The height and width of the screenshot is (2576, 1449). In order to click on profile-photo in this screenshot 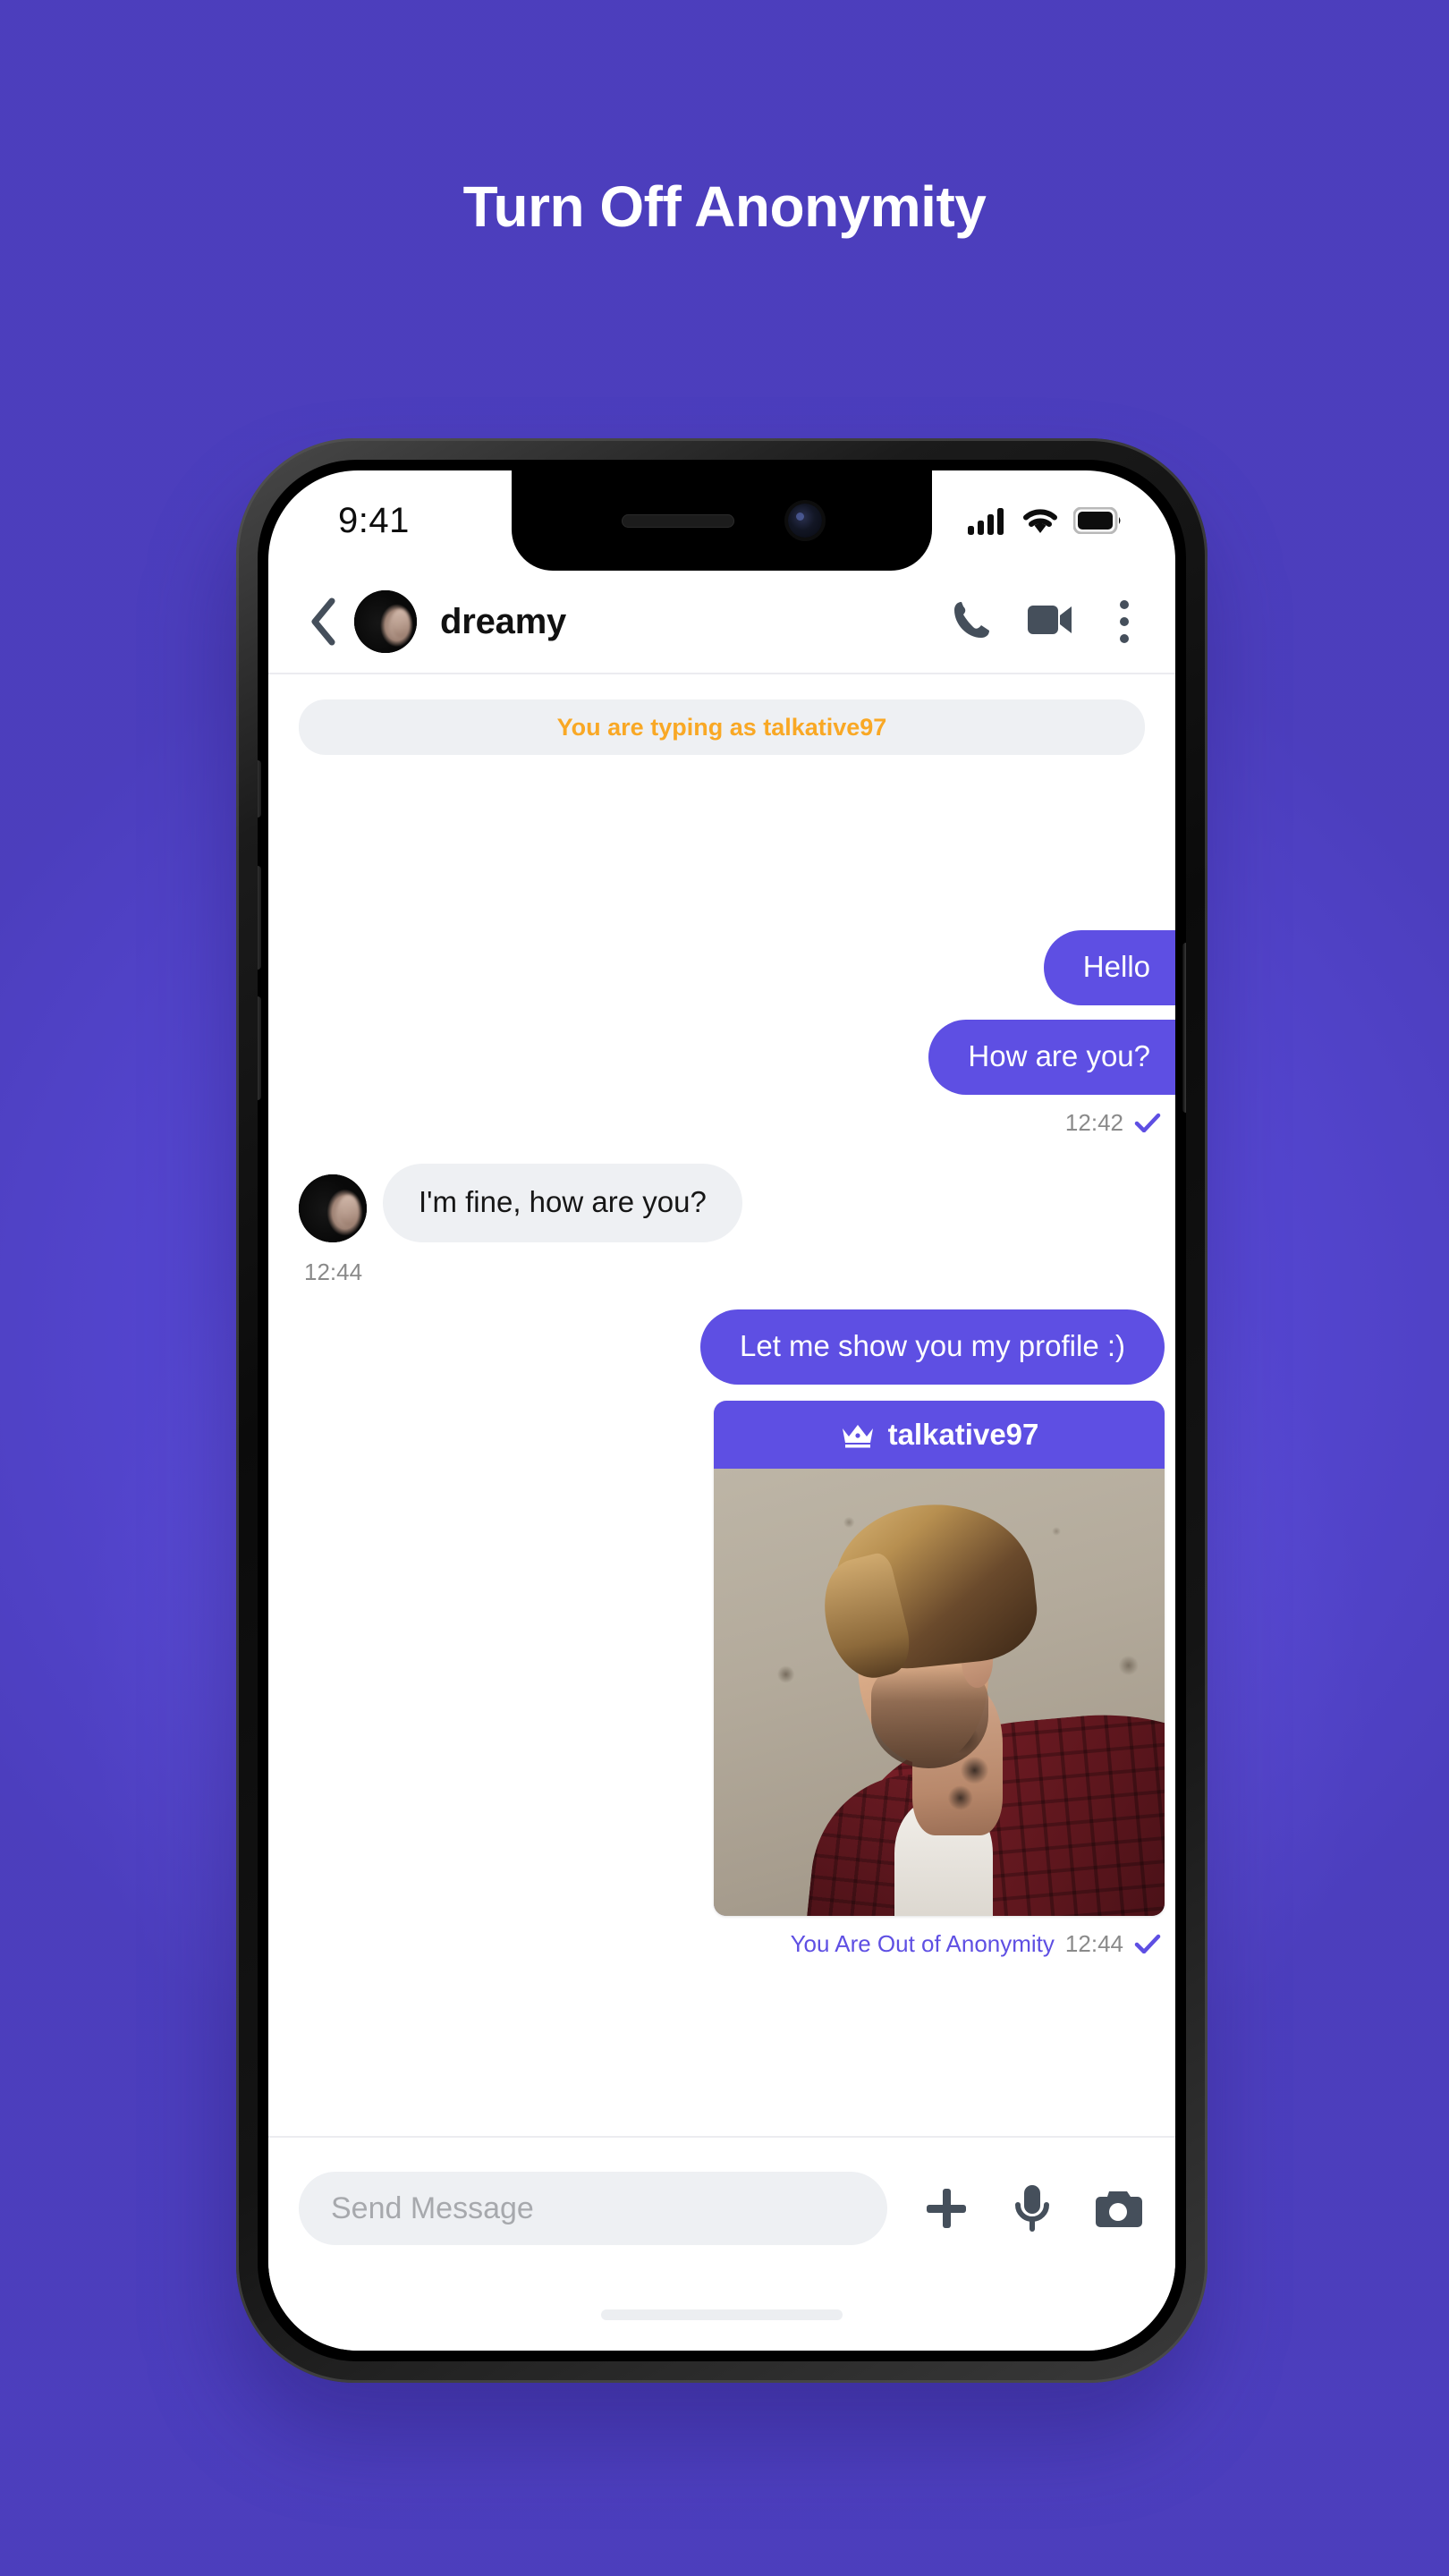, I will do `click(939, 1692)`.